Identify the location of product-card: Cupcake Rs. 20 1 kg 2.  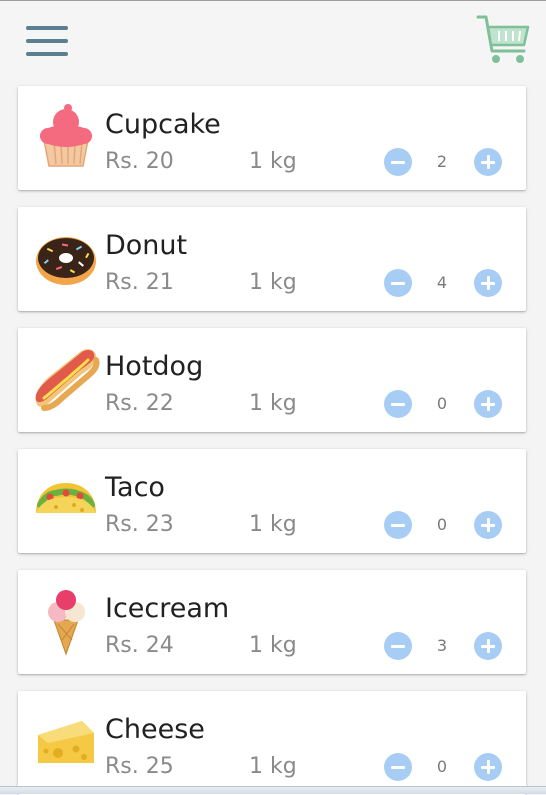
(272, 138).